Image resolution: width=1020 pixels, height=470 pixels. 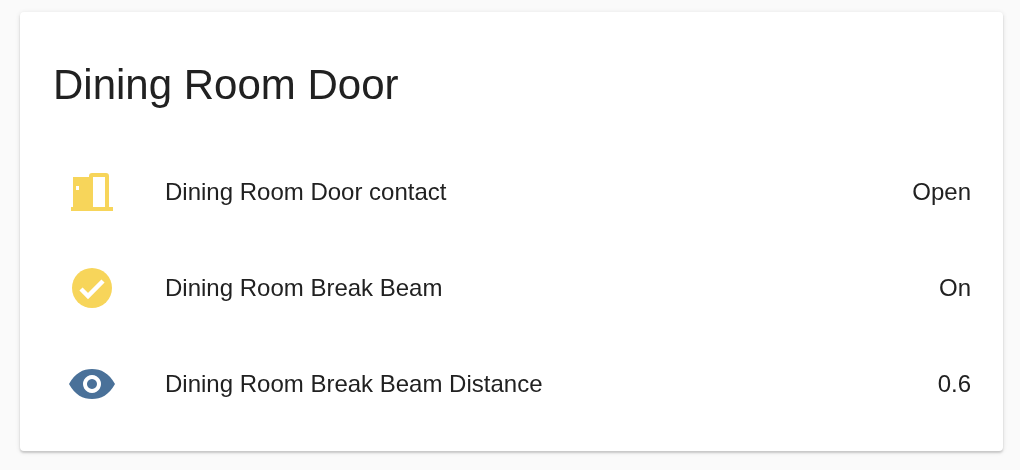 What do you see at coordinates (92, 192) in the screenshot?
I see `door-icon` at bounding box center [92, 192].